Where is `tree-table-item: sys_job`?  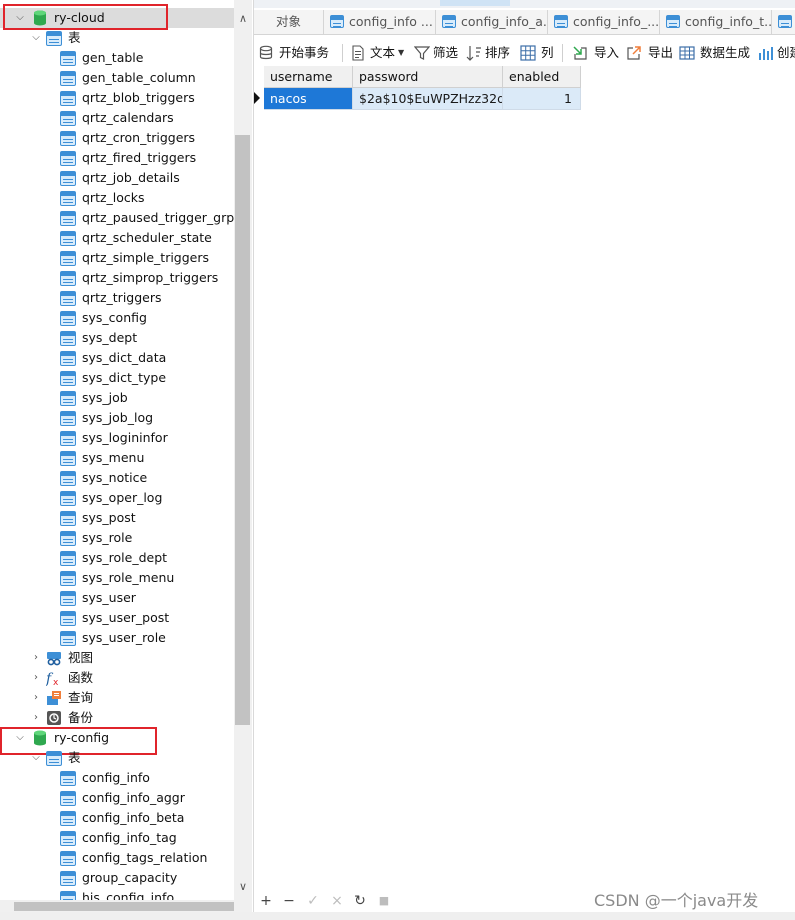 tree-table-item: sys_job is located at coordinates (117, 398).